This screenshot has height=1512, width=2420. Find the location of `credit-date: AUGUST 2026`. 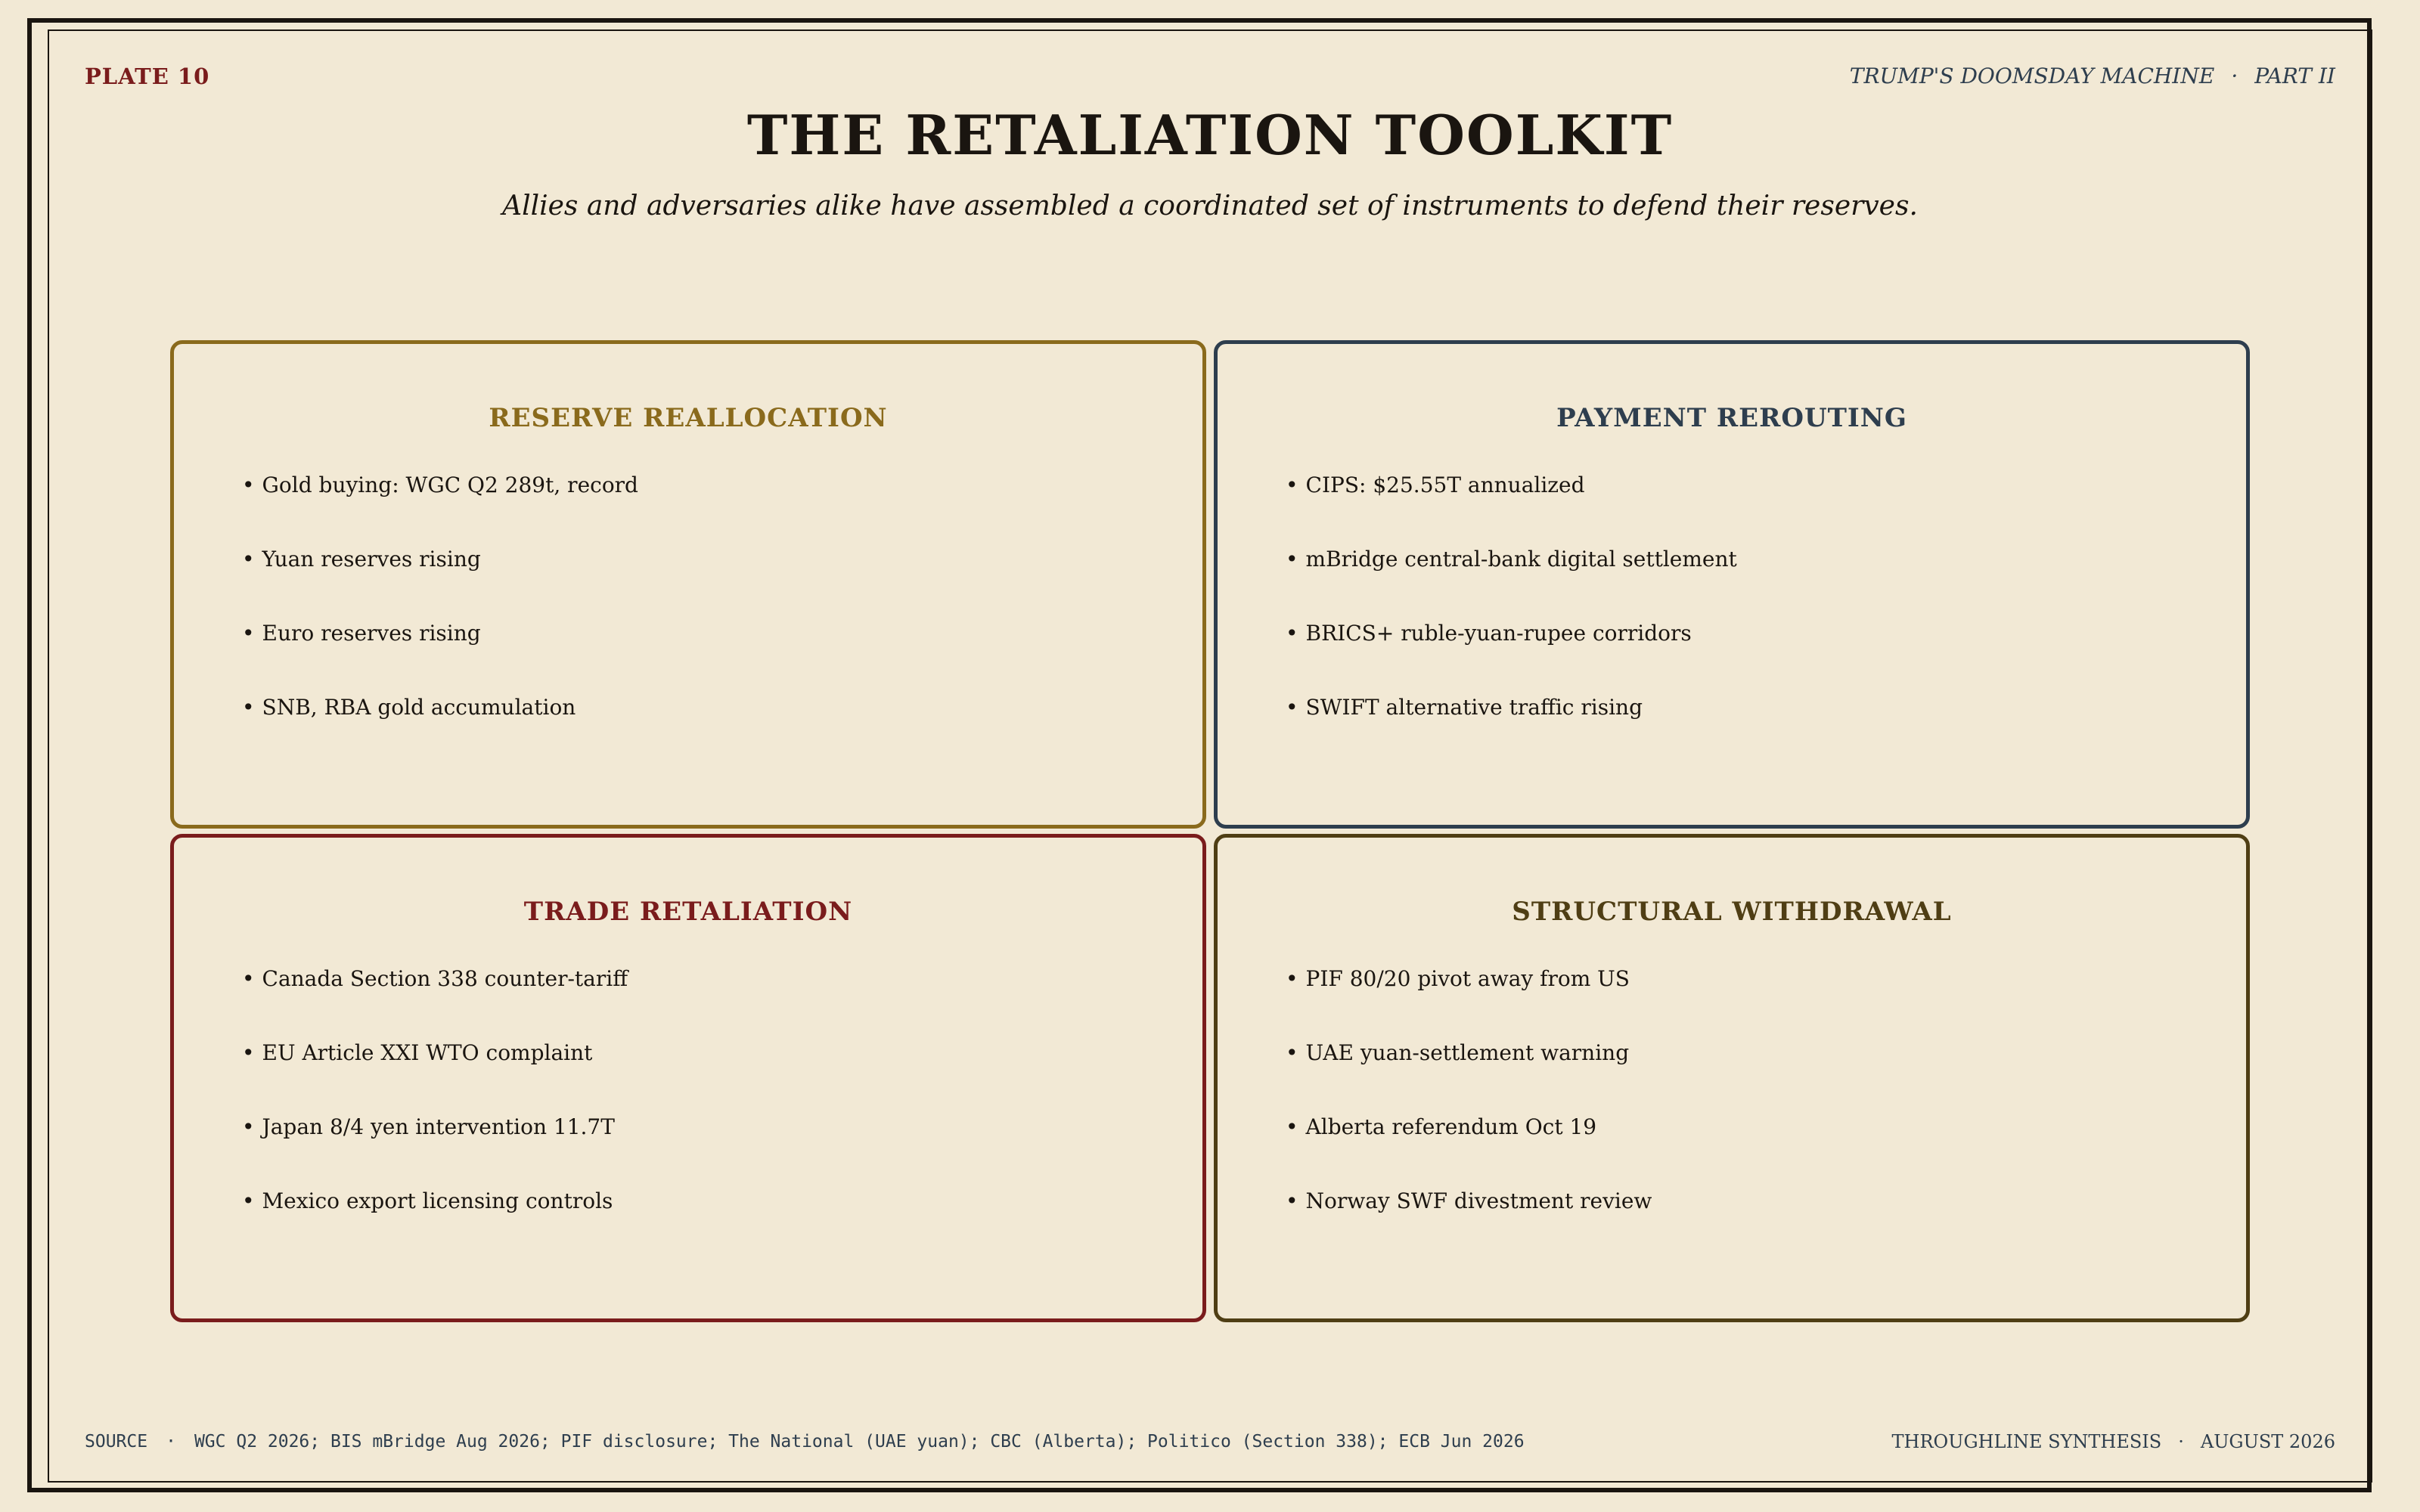

credit-date: AUGUST 2026 is located at coordinates (2267, 1441).